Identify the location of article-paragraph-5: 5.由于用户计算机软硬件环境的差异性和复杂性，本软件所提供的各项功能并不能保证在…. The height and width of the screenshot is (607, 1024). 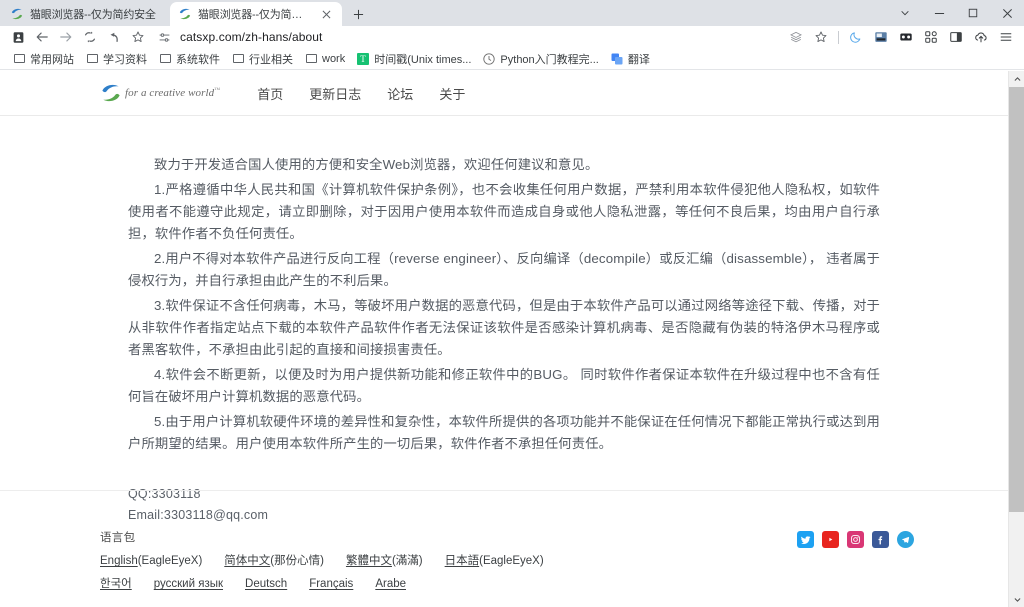
(504, 432).